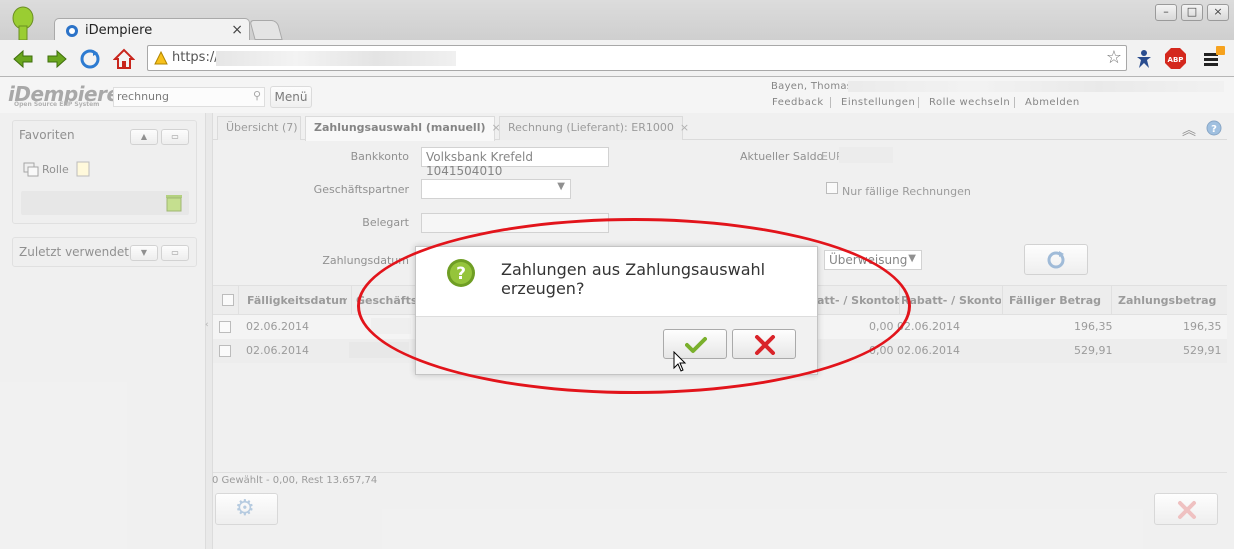 This screenshot has width=1234, height=549. I want to click on security-warning-icon, so click(161, 58).